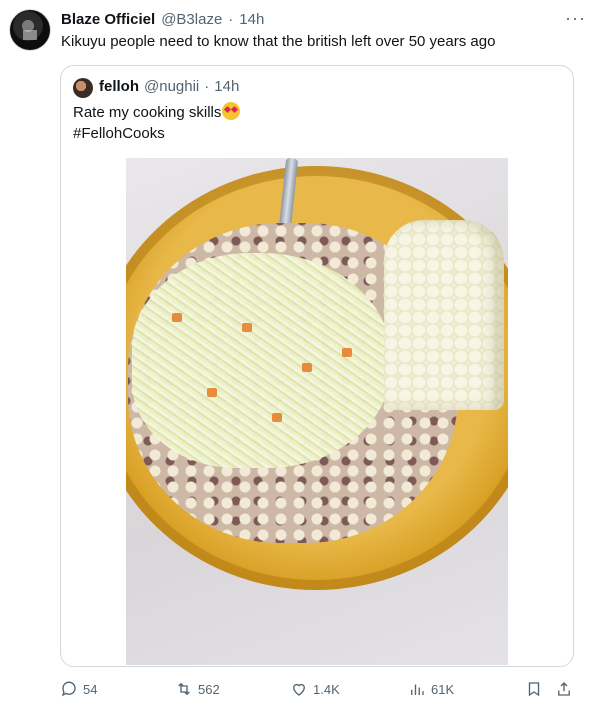  I want to click on tweet-header: Blaze Officiel @B3laze · 14h, so click(162, 19).